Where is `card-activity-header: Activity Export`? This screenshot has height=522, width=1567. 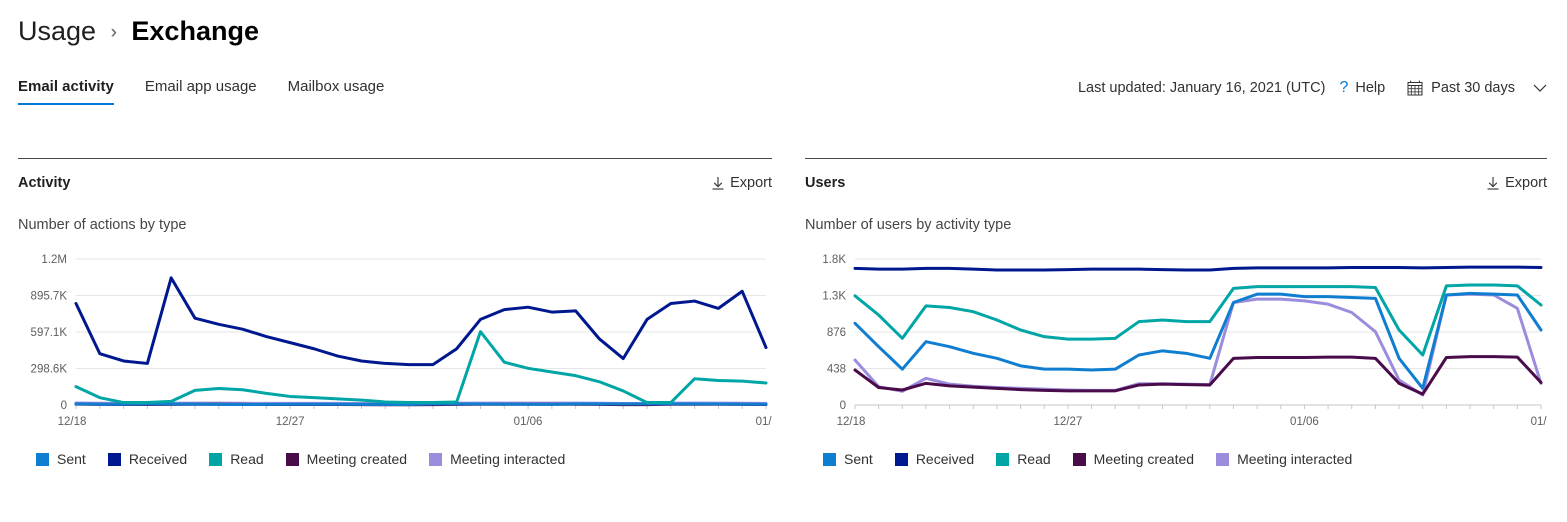
card-activity-header: Activity Export is located at coordinates (395, 175).